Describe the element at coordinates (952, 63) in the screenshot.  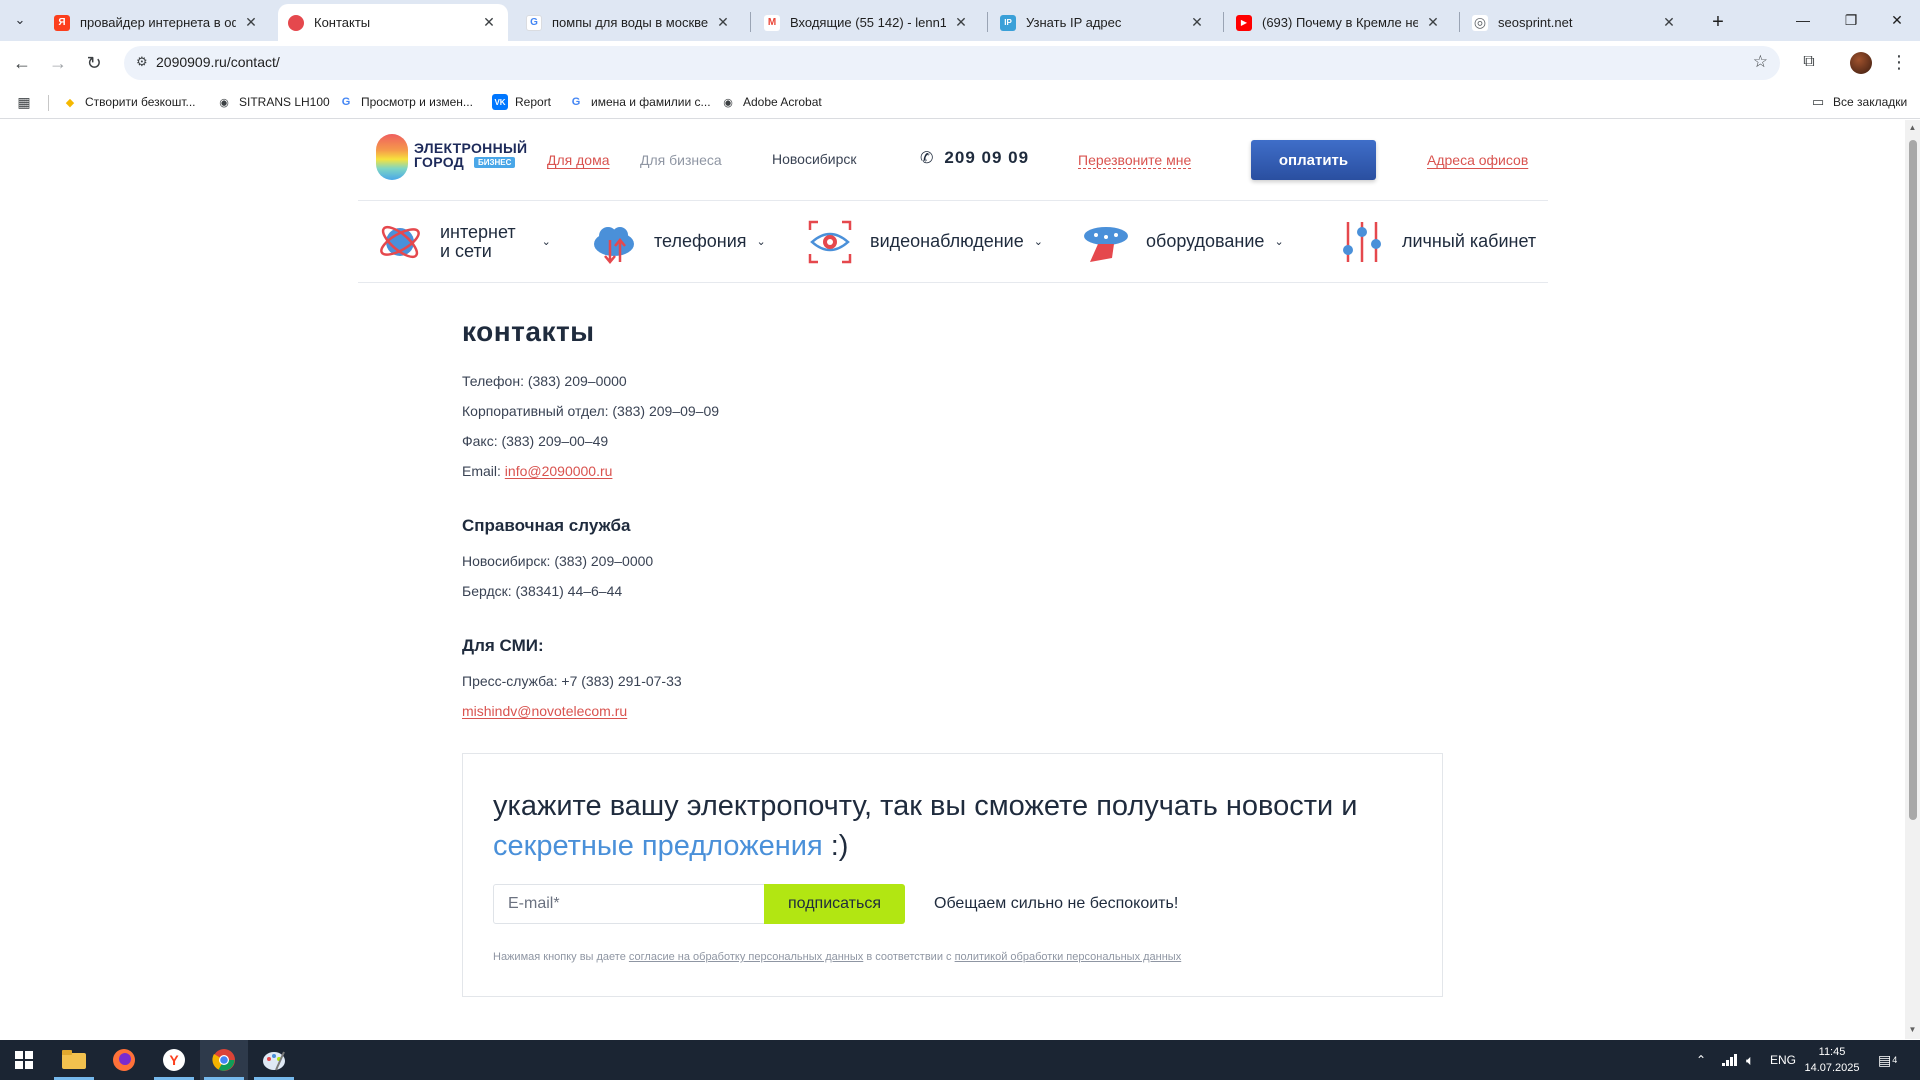
I see `address-bar: ⚙ 2090909.ru/contact/ ☆` at that location.